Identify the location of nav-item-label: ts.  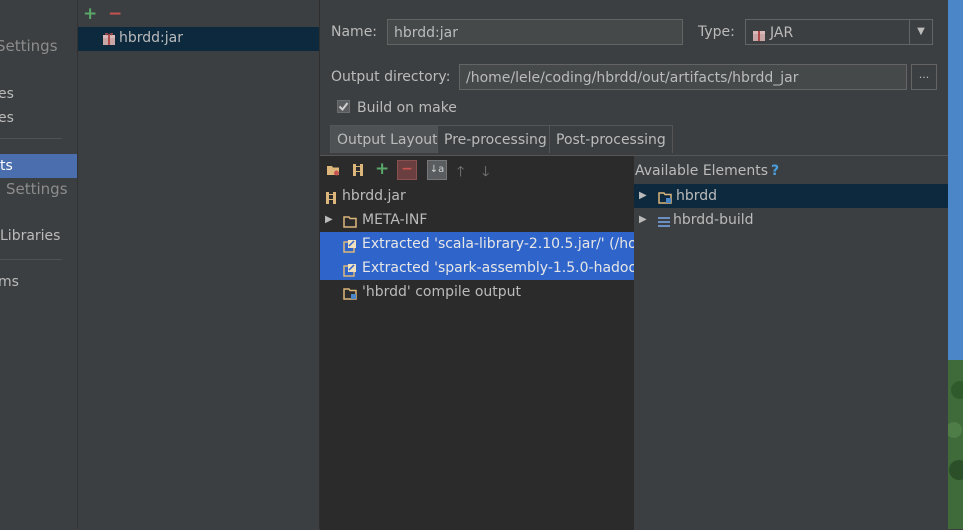
(6, 166).